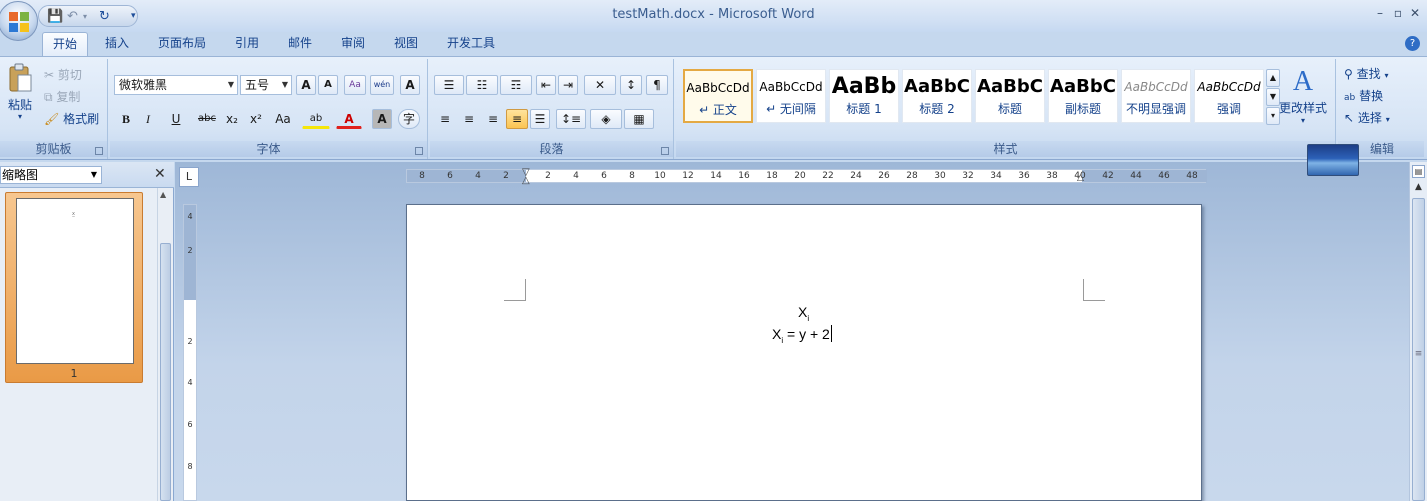 The width and height of the screenshot is (1427, 501). I want to click on minimize-button: –, so click(1380, 13).